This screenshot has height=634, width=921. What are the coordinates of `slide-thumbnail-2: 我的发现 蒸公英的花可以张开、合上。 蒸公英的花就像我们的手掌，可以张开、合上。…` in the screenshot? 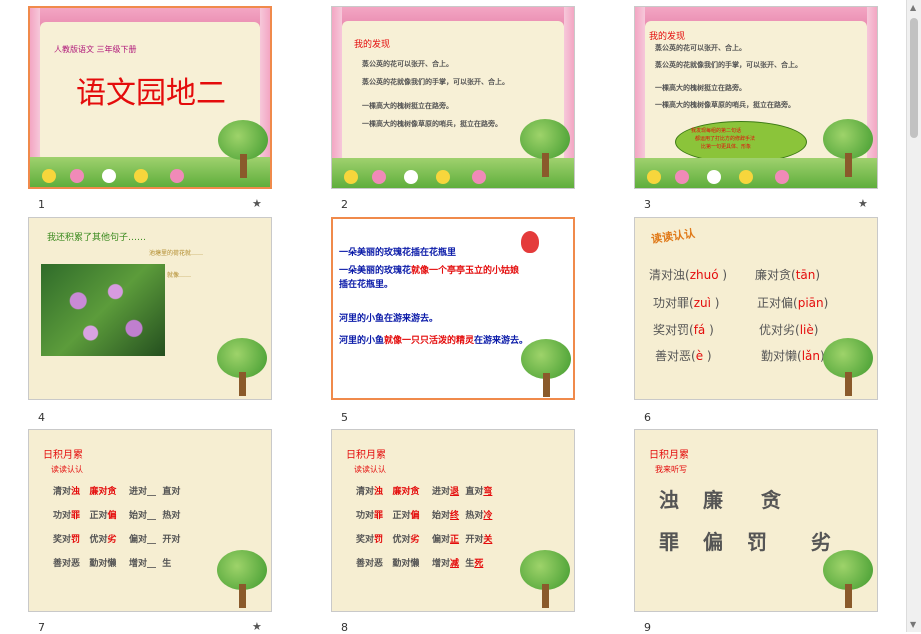 It's located at (453, 97).